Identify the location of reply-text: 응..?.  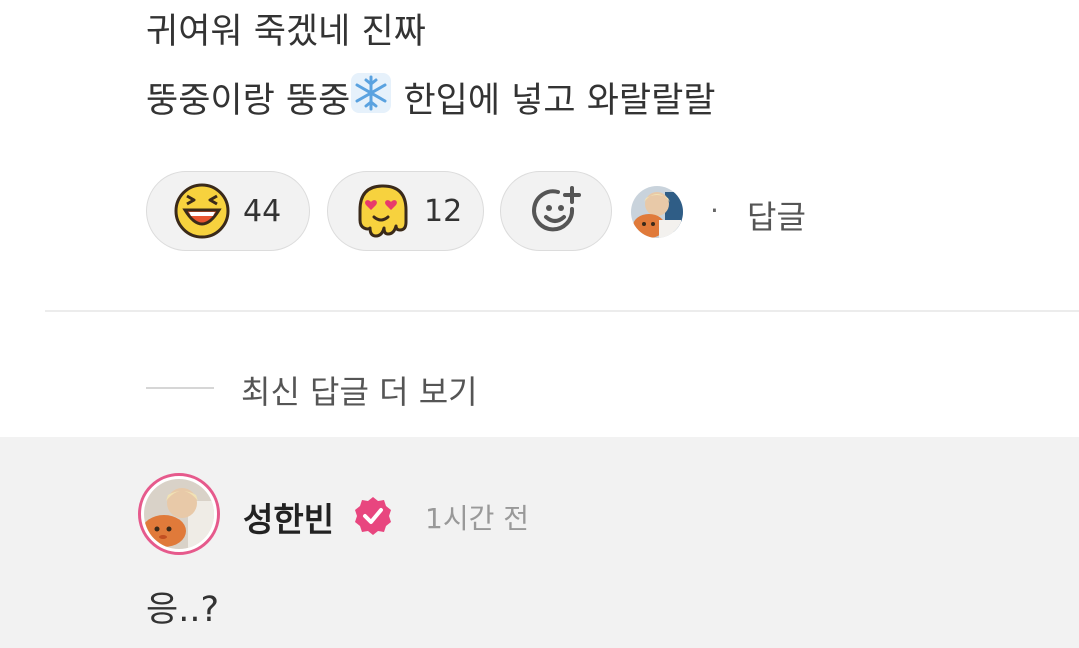
(183, 610).